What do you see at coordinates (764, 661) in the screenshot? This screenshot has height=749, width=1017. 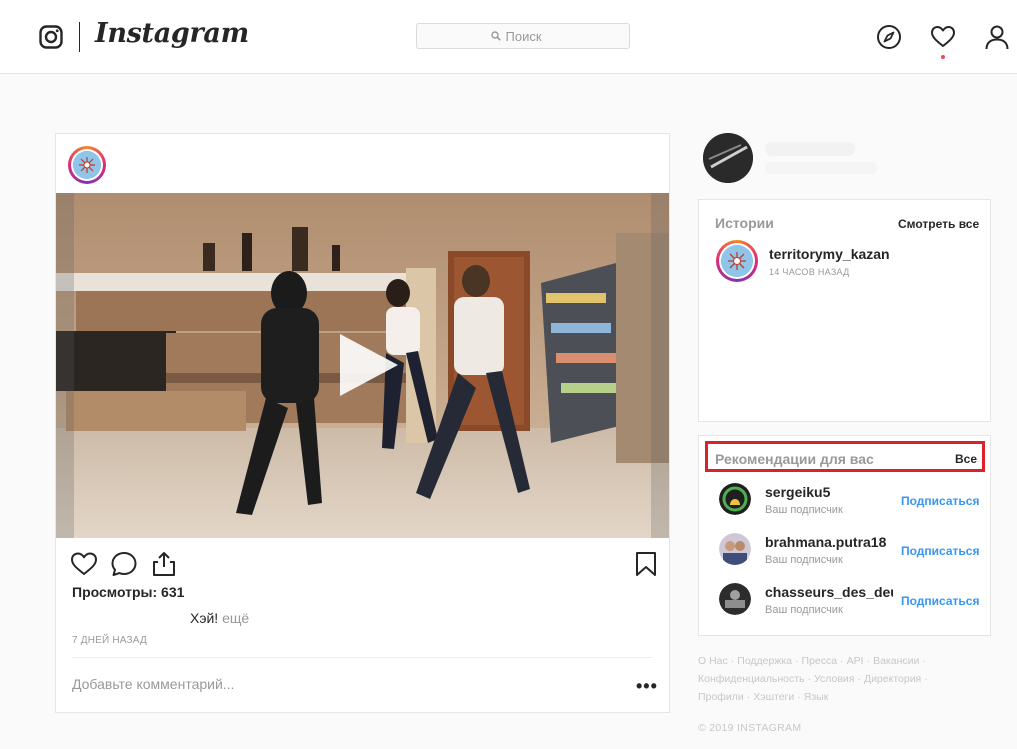 I see `footer-link-support: Поддержка` at bounding box center [764, 661].